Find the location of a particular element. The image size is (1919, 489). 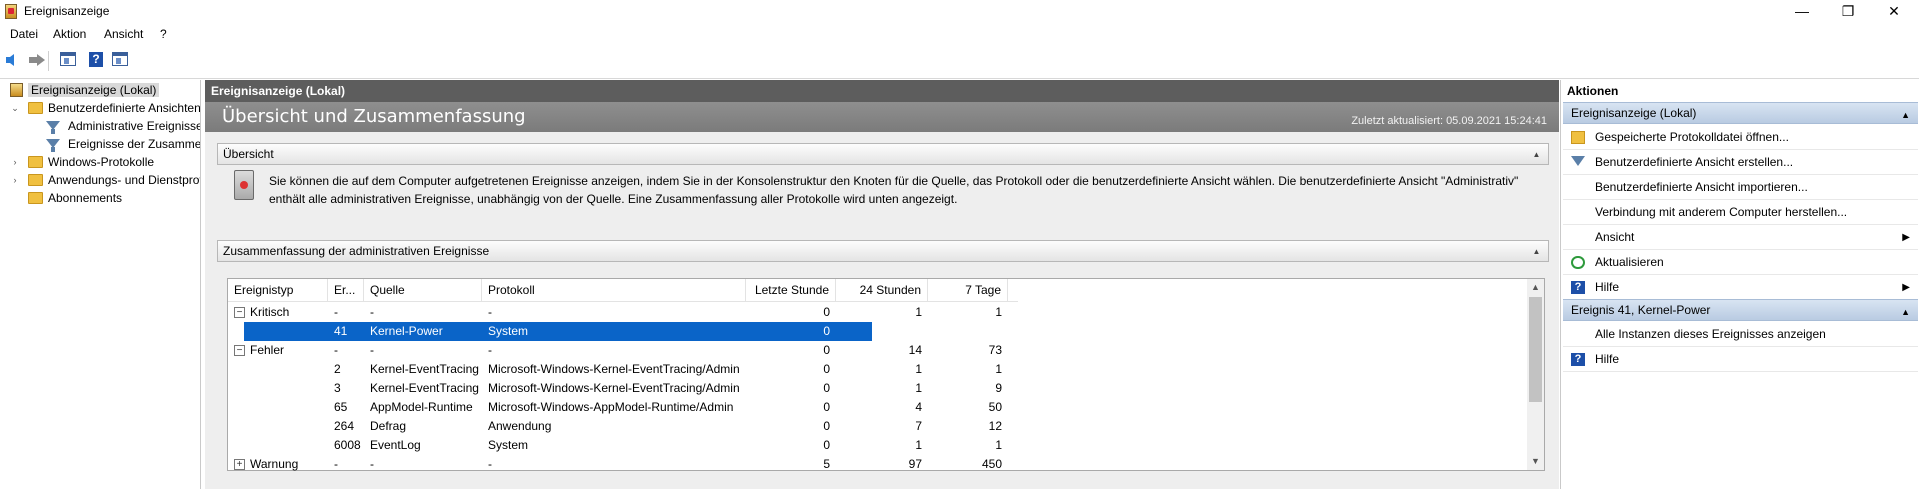

tree-item-subscriptions: Abonnements is located at coordinates (66, 198).